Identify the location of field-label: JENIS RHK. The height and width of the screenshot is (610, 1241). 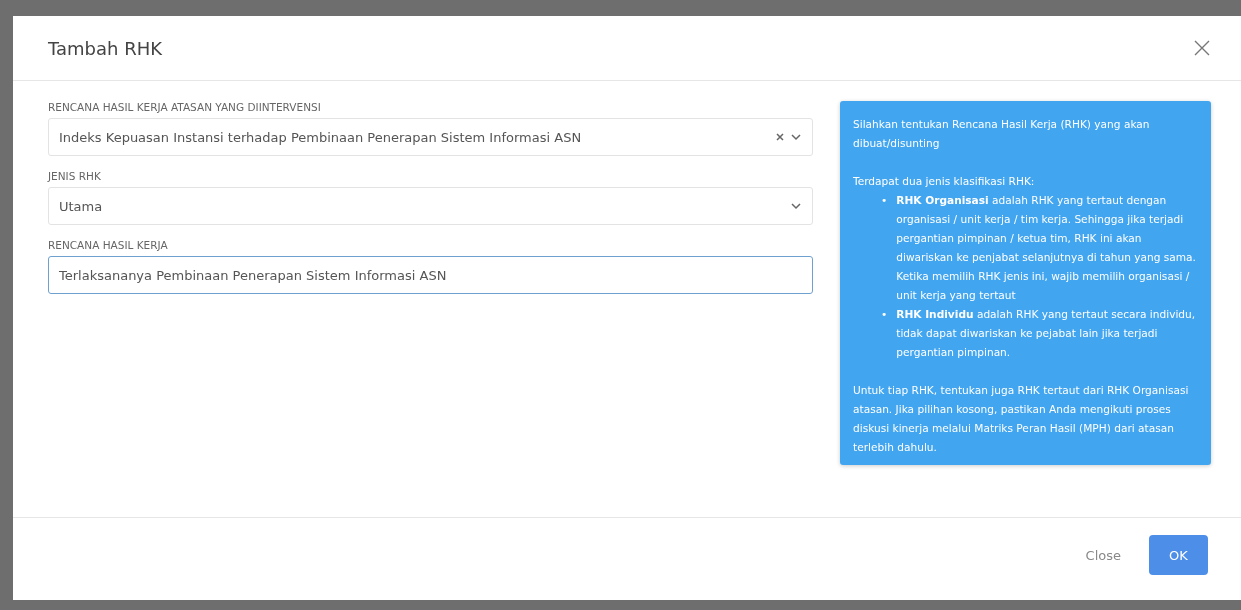
(75, 176).